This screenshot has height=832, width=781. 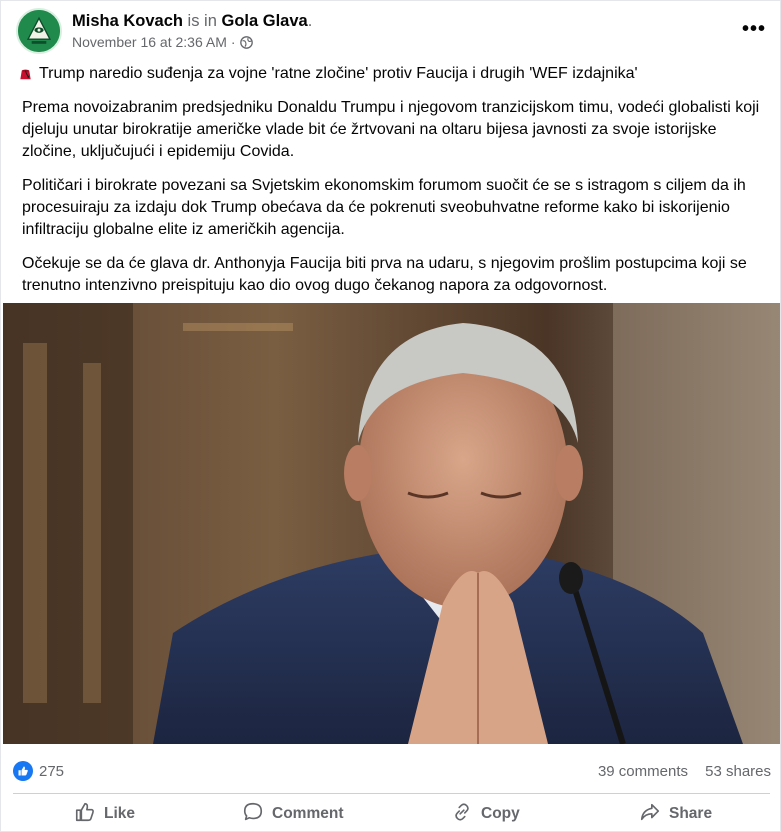 I want to click on globe-icon, so click(x=246, y=42).